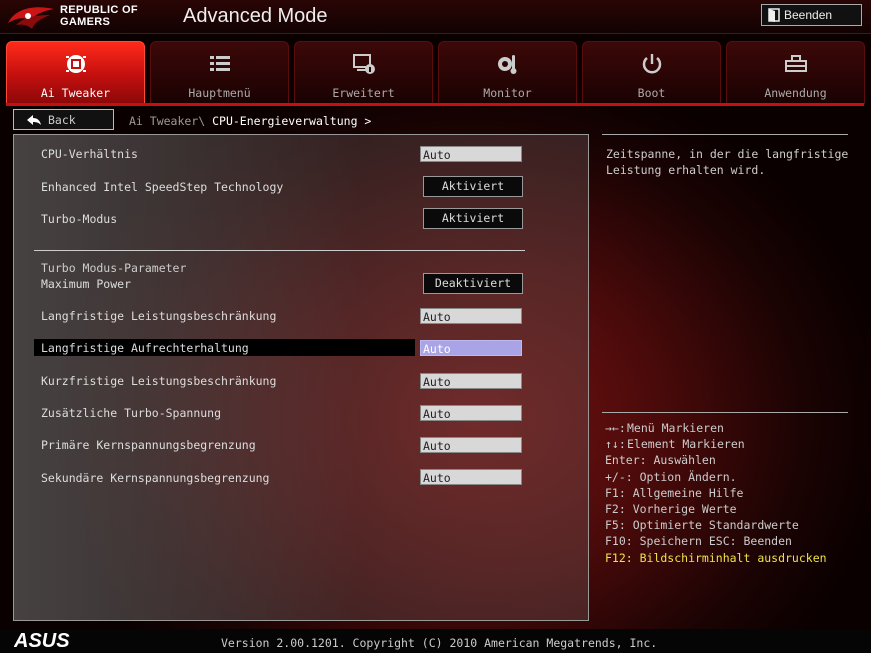 This screenshot has width=871, height=653. What do you see at coordinates (506, 64) in the screenshot?
I see `monitor-icon` at bounding box center [506, 64].